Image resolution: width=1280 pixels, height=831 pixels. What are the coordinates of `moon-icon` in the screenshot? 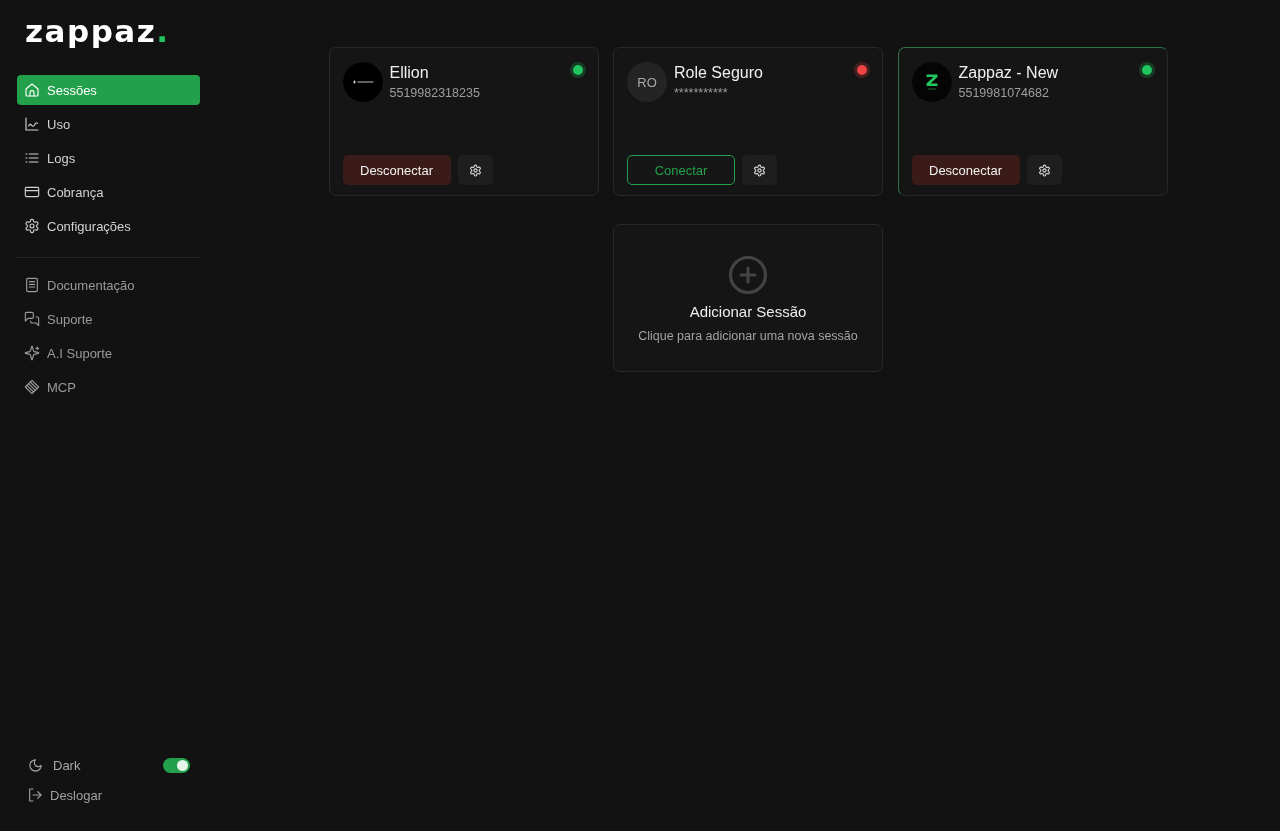 It's located at (35, 765).